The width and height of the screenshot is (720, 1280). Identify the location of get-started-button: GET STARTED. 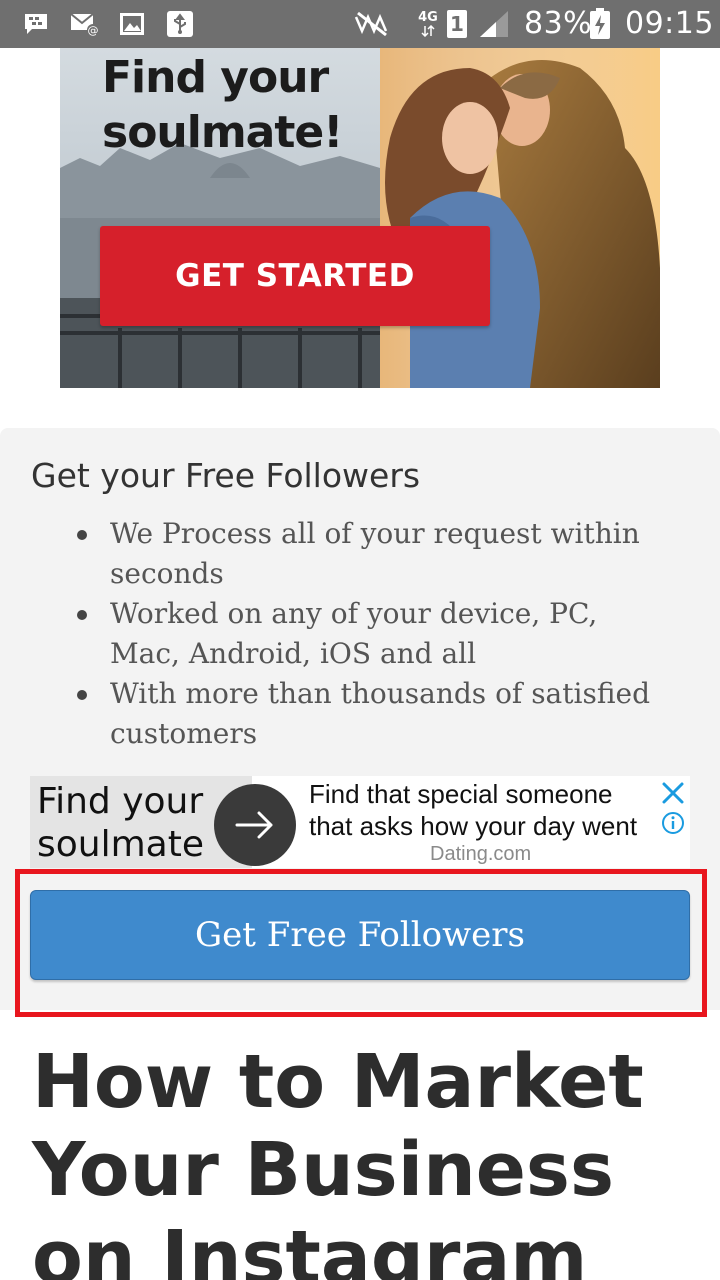
(295, 276).